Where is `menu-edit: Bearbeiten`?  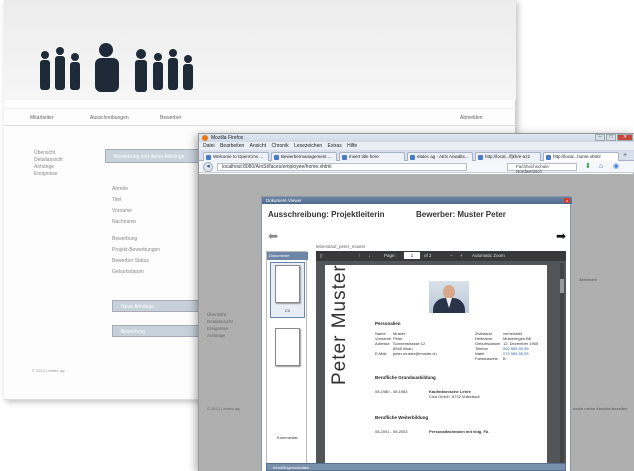
menu-edit: Bearbeiten is located at coordinates (232, 146).